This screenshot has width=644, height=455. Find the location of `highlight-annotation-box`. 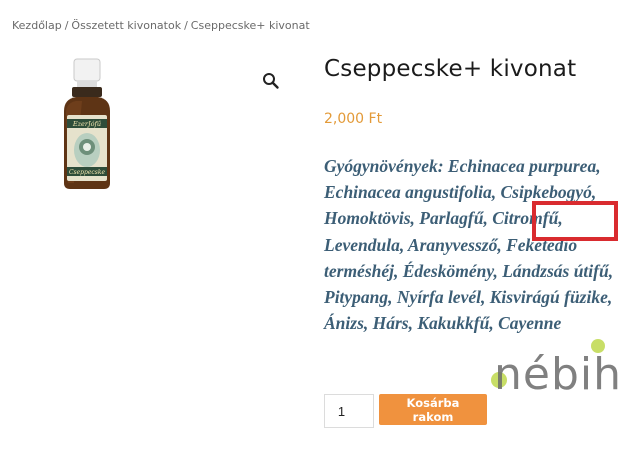

highlight-annotation-box is located at coordinates (575, 221).